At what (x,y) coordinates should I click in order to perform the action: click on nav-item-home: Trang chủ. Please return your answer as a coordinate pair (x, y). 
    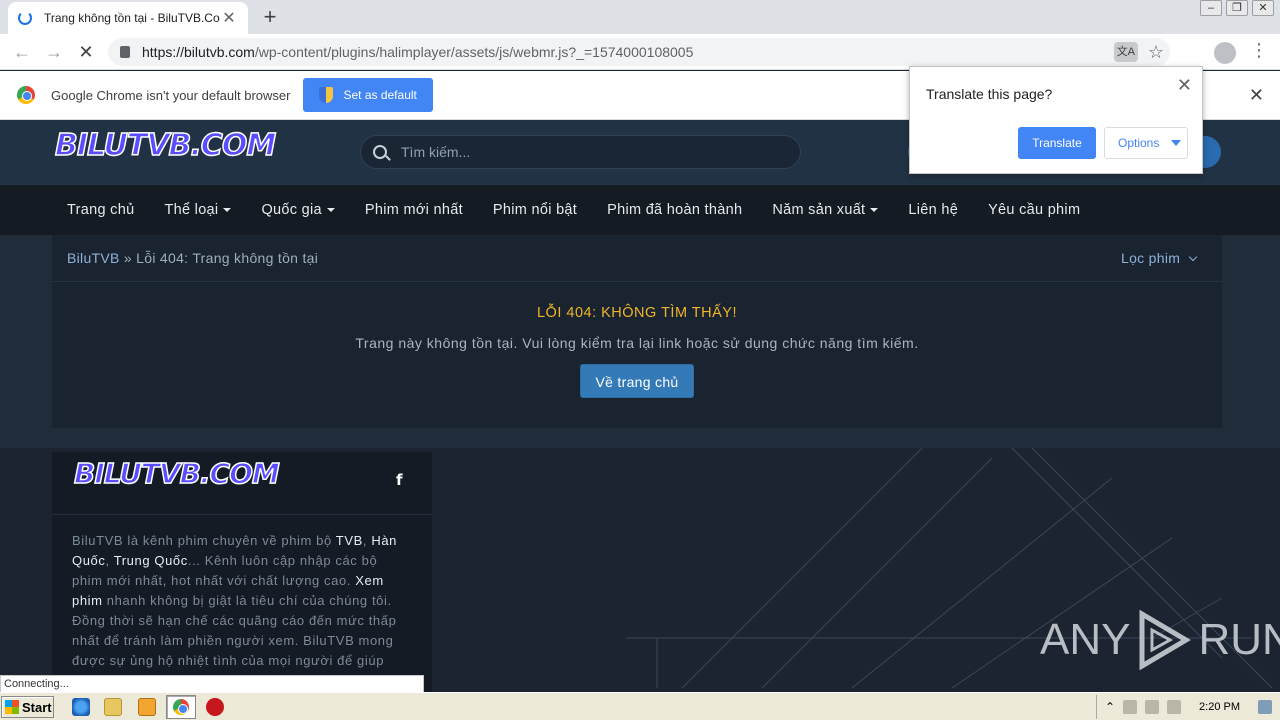
    Looking at the image, I should click on (100, 210).